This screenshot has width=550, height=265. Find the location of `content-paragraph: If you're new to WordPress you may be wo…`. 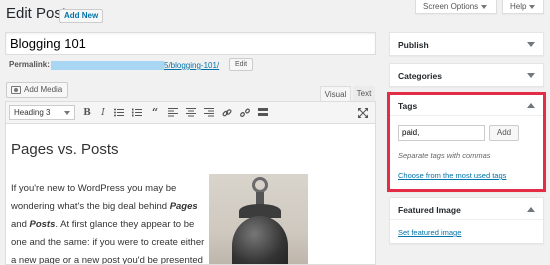

content-paragraph: If you're new to WordPress you may be wo… is located at coordinates (108, 222).